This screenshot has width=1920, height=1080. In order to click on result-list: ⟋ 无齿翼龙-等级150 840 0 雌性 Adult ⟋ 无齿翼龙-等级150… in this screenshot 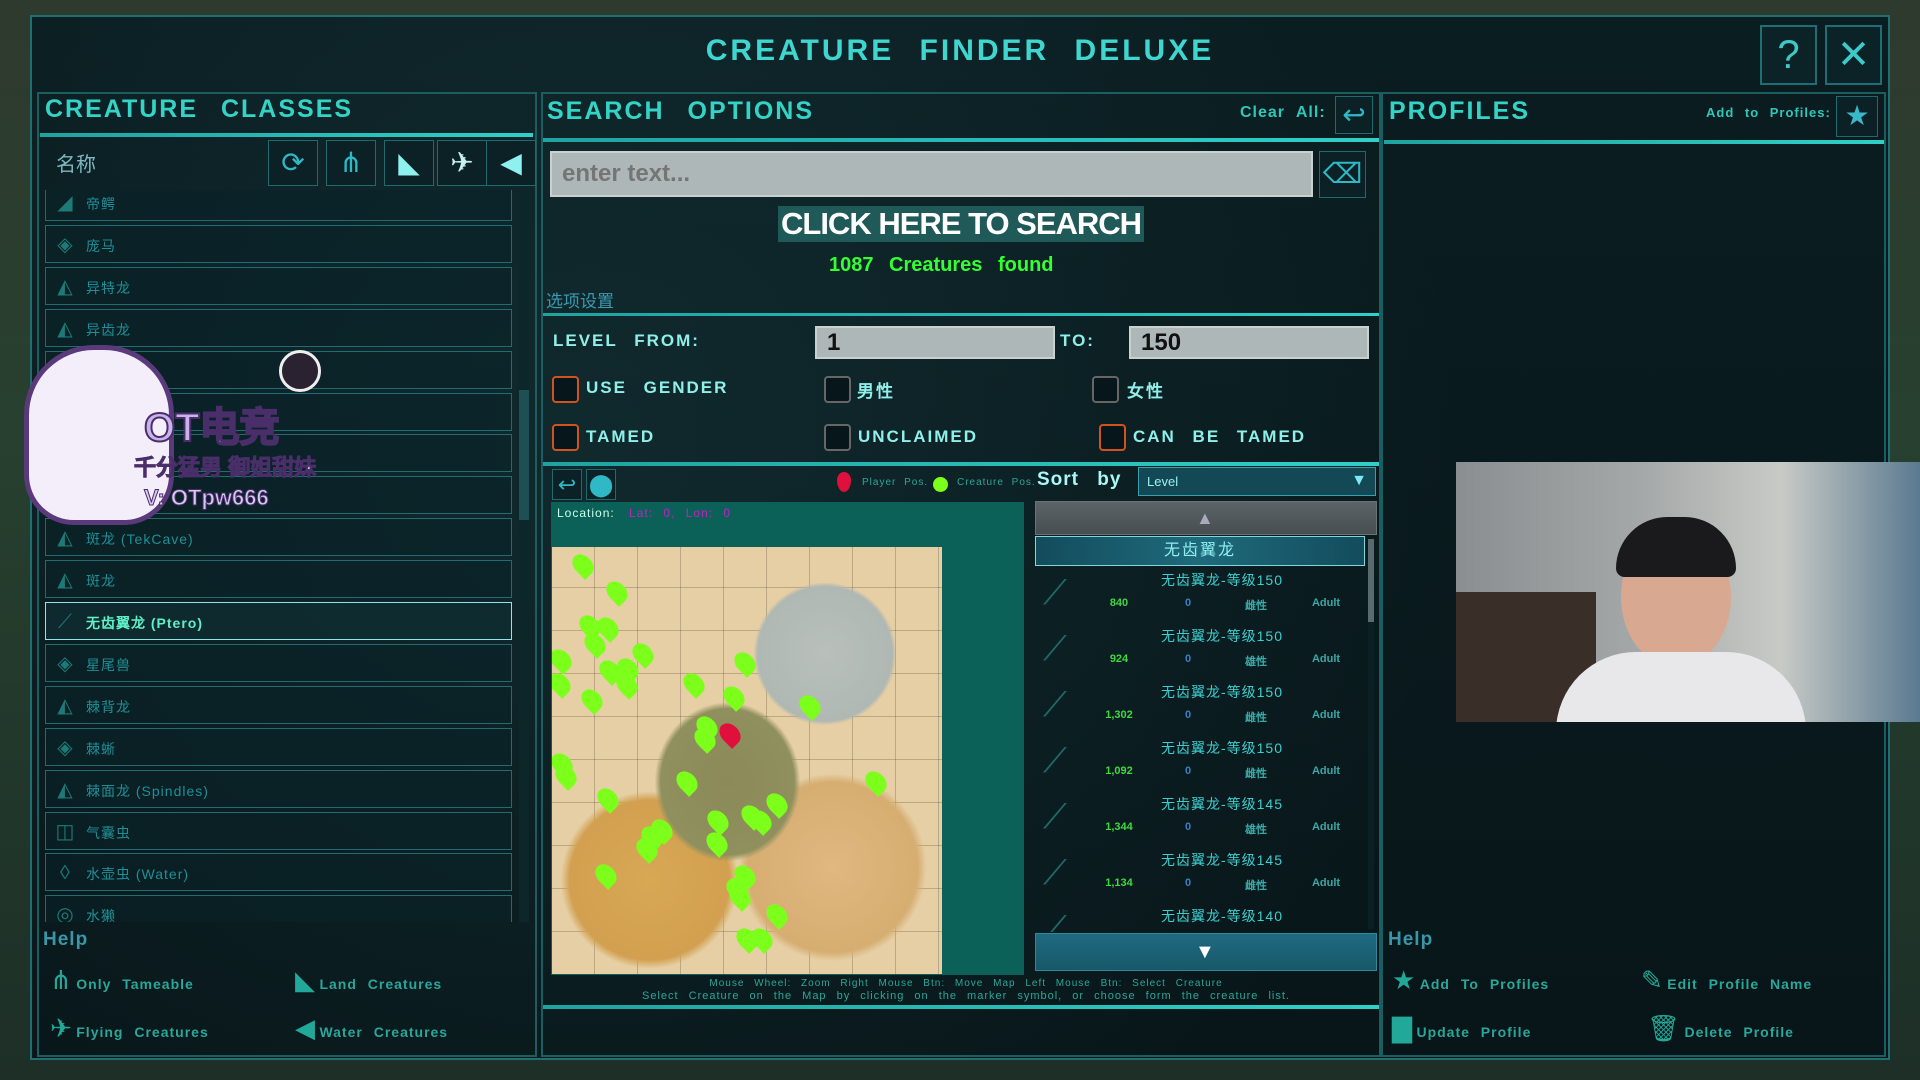, I will do `click(1200, 749)`.